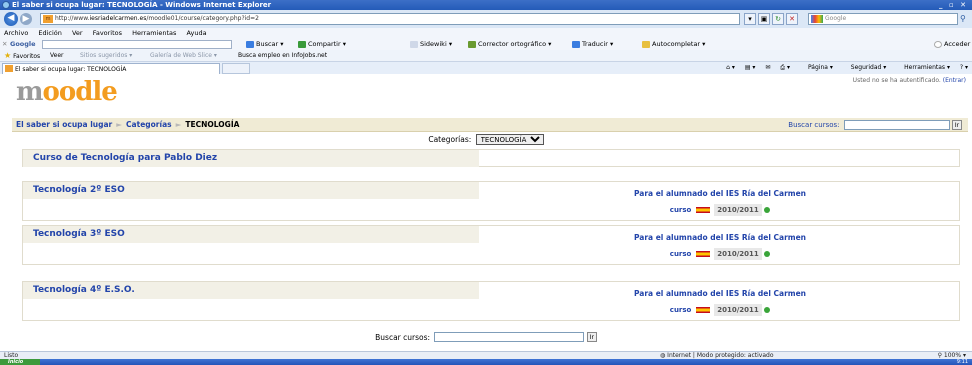  Describe the element at coordinates (673, 44) in the screenshot. I see `google-autofill-button: Autocompletar ▾` at that location.